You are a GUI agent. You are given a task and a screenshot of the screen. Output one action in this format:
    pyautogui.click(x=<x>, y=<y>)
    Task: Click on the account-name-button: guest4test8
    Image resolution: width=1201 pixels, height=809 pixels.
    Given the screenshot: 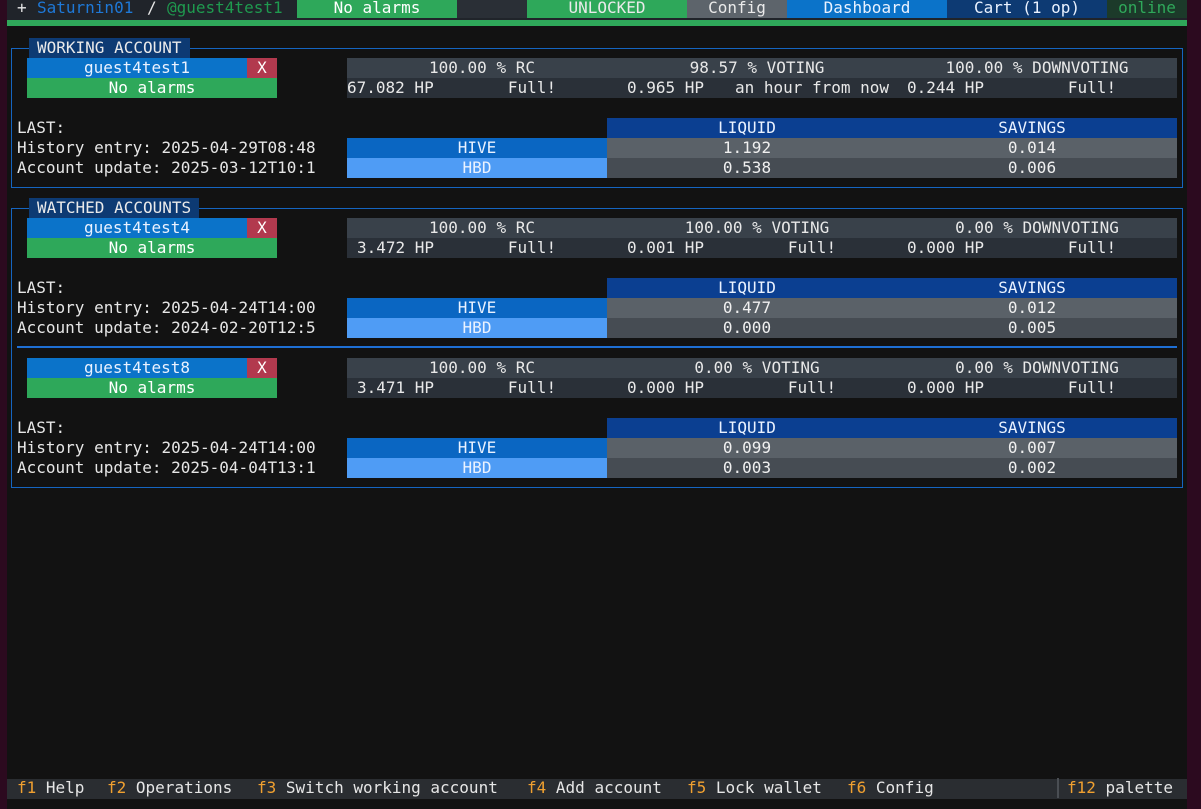 What is the action you would take?
    pyautogui.click(x=137, y=368)
    